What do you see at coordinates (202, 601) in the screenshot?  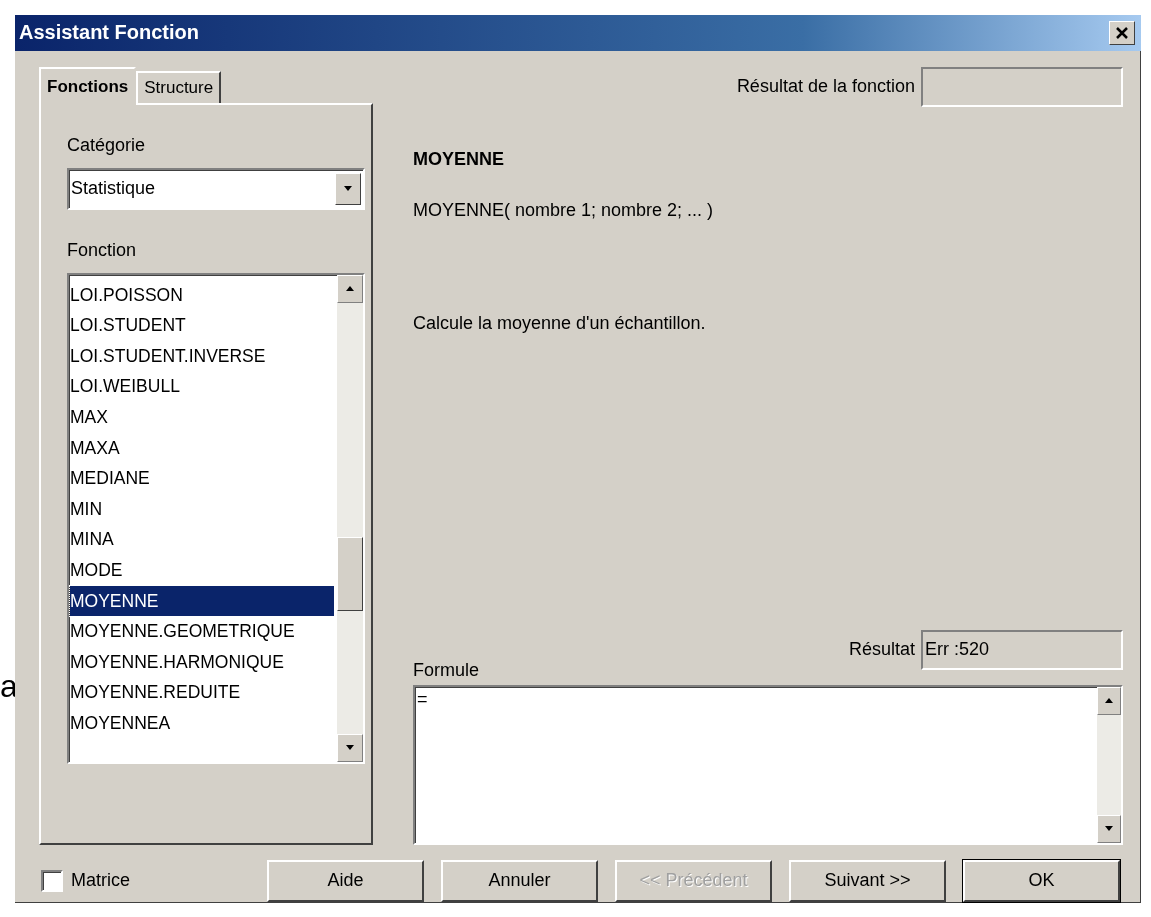 I see `list-item: MOYENNE` at bounding box center [202, 601].